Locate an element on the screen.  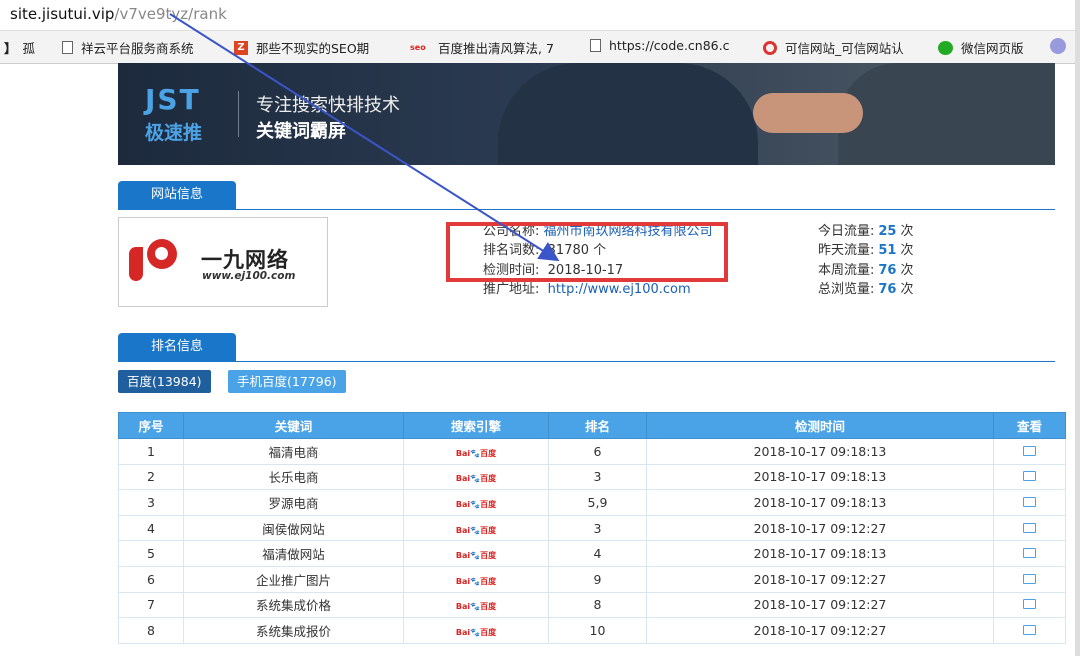
annotation-arrow is located at coordinates (364, 137).